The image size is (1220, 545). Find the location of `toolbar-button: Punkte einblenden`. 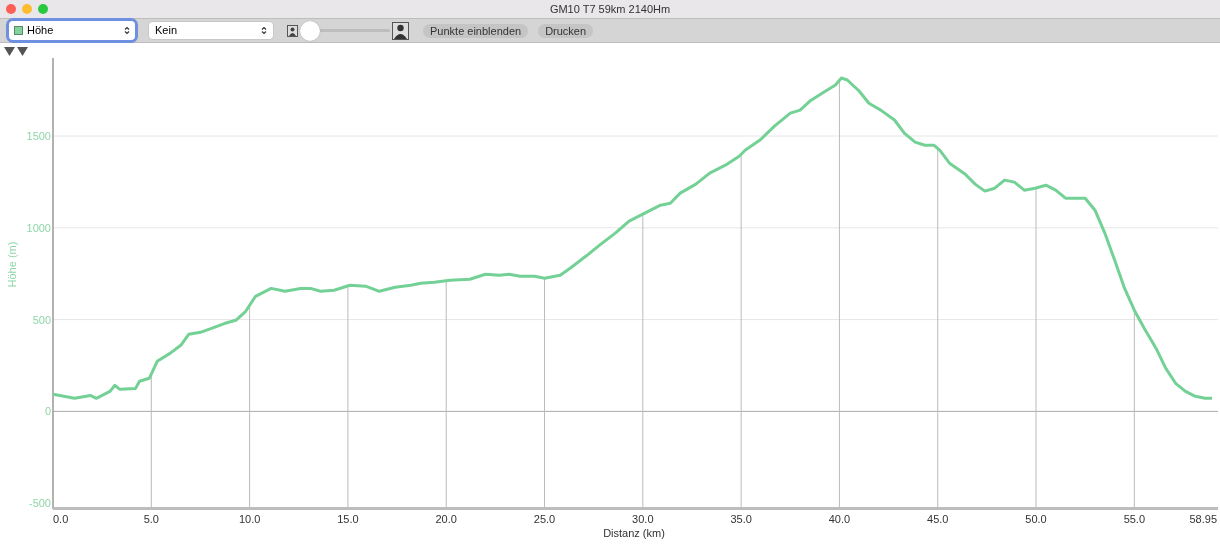

toolbar-button: Punkte einblenden is located at coordinates (476, 30).